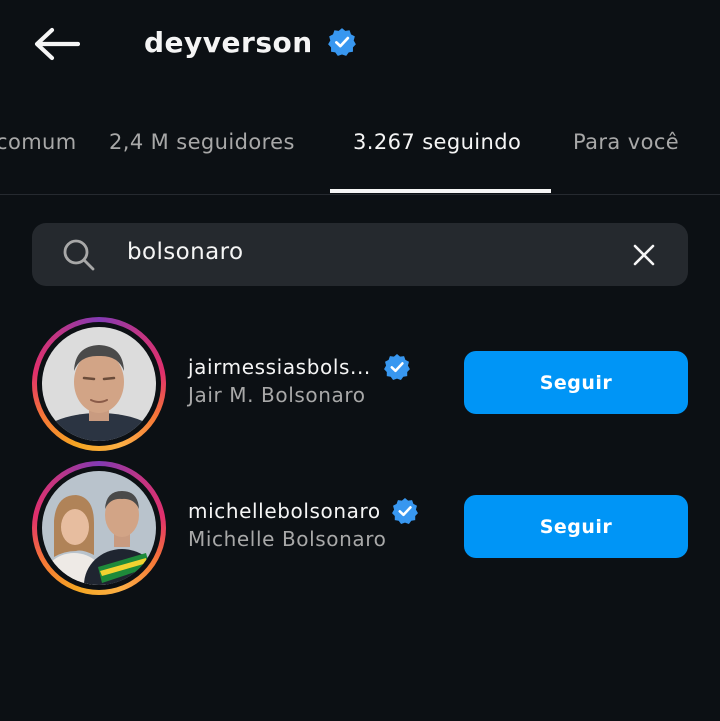 The width and height of the screenshot is (720, 721). Describe the element at coordinates (202, 142) in the screenshot. I see `tab-followers: 2,4 M seguidores` at that location.